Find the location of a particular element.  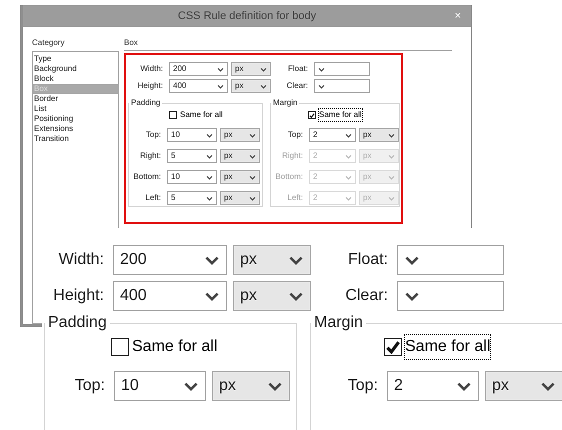

category-item: Background is located at coordinates (75, 69).